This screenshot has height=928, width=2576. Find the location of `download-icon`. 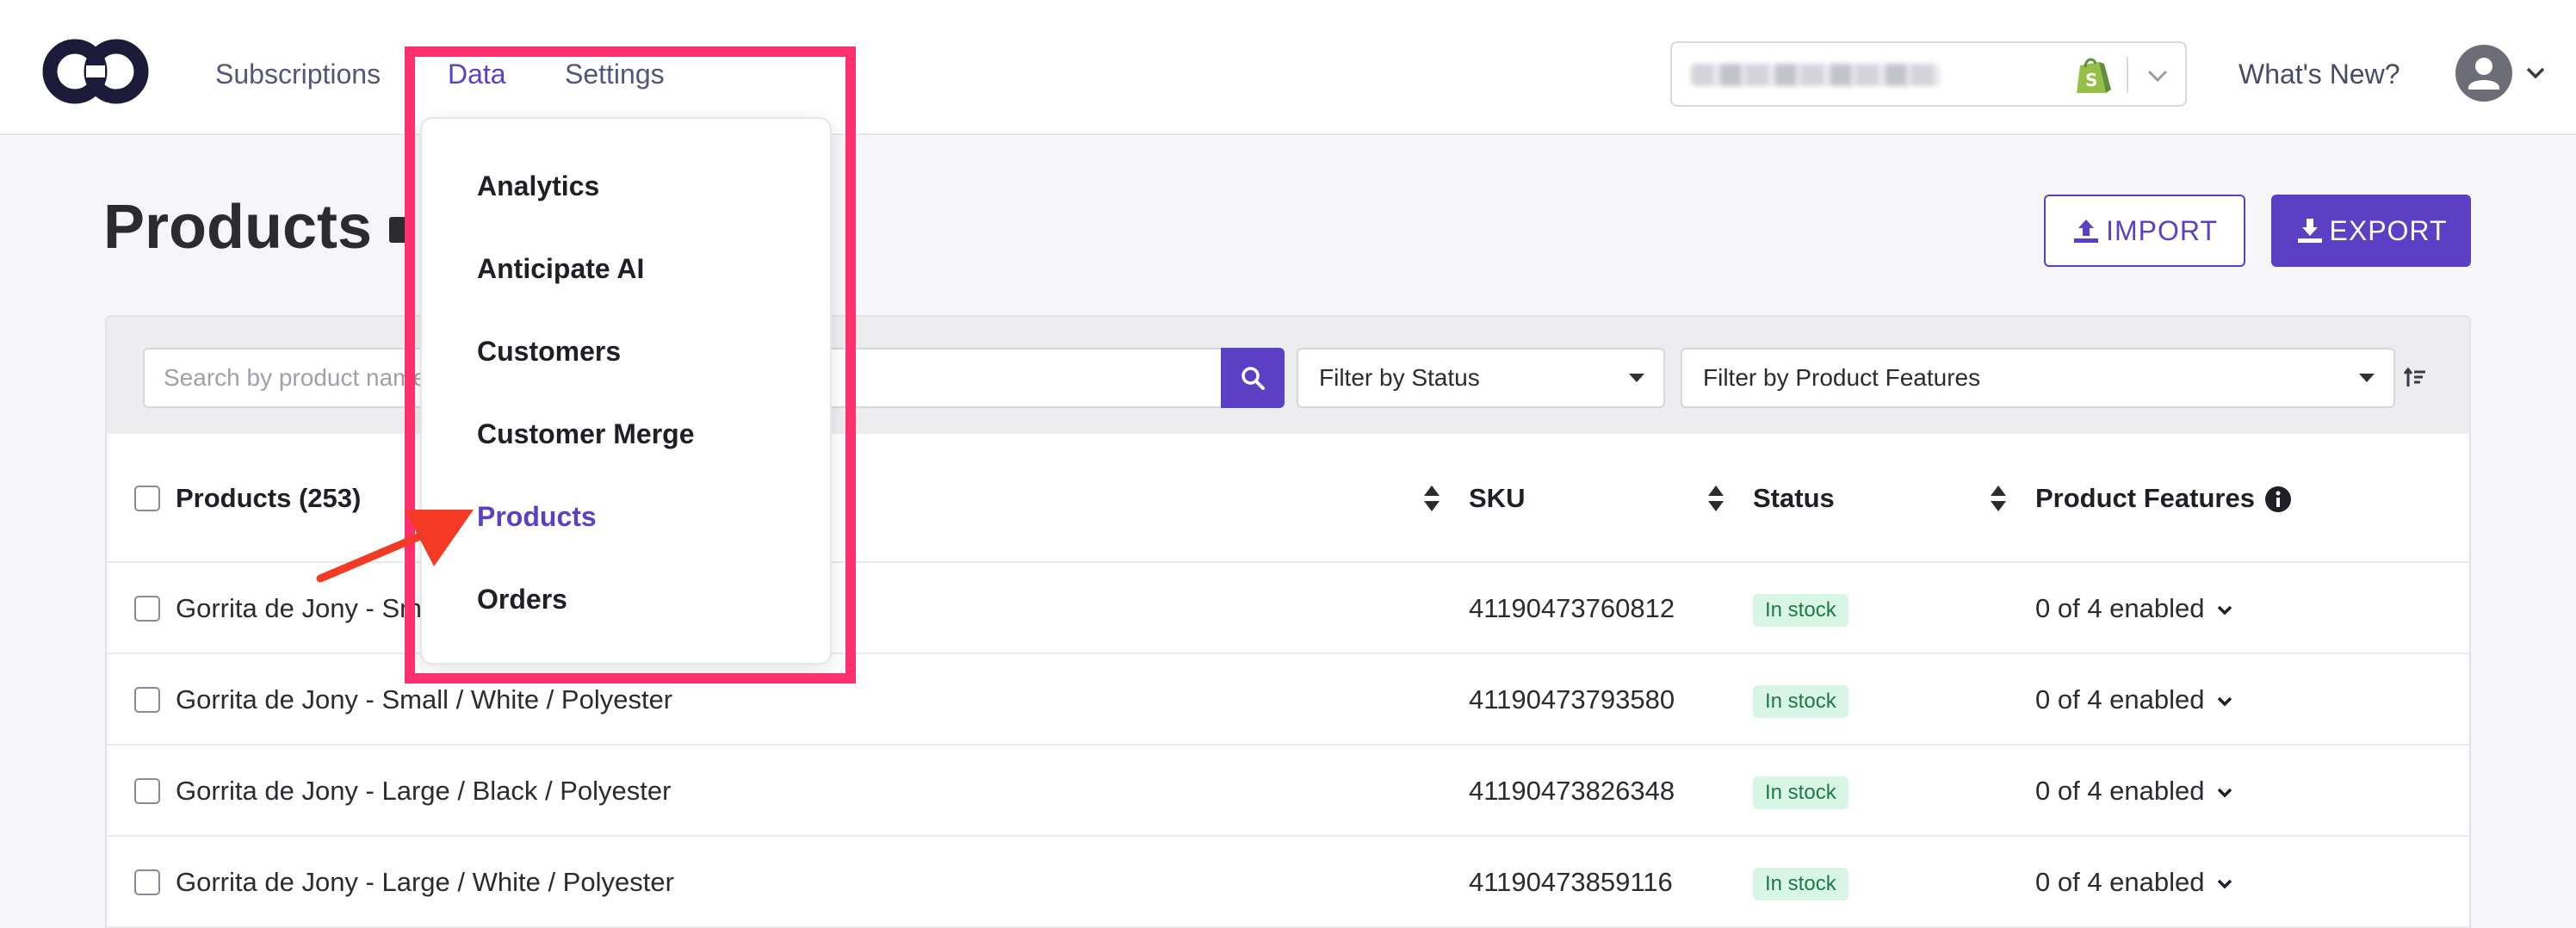

download-icon is located at coordinates (2309, 231).